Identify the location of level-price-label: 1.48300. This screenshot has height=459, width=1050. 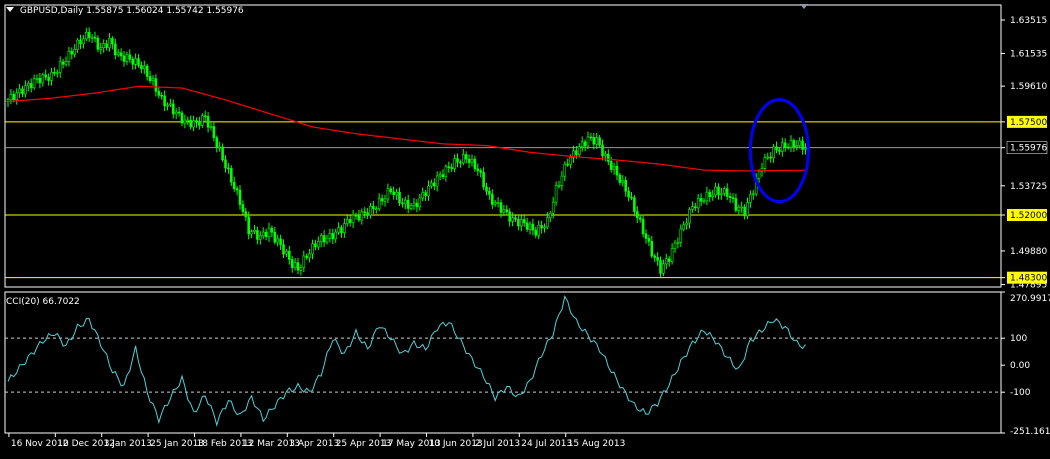
(1028, 279).